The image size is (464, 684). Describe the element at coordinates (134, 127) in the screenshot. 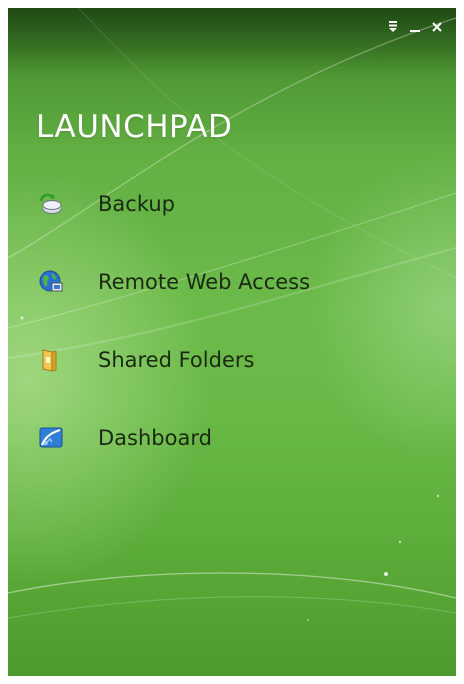

I see `app-title: LAUNCHPAD` at that location.